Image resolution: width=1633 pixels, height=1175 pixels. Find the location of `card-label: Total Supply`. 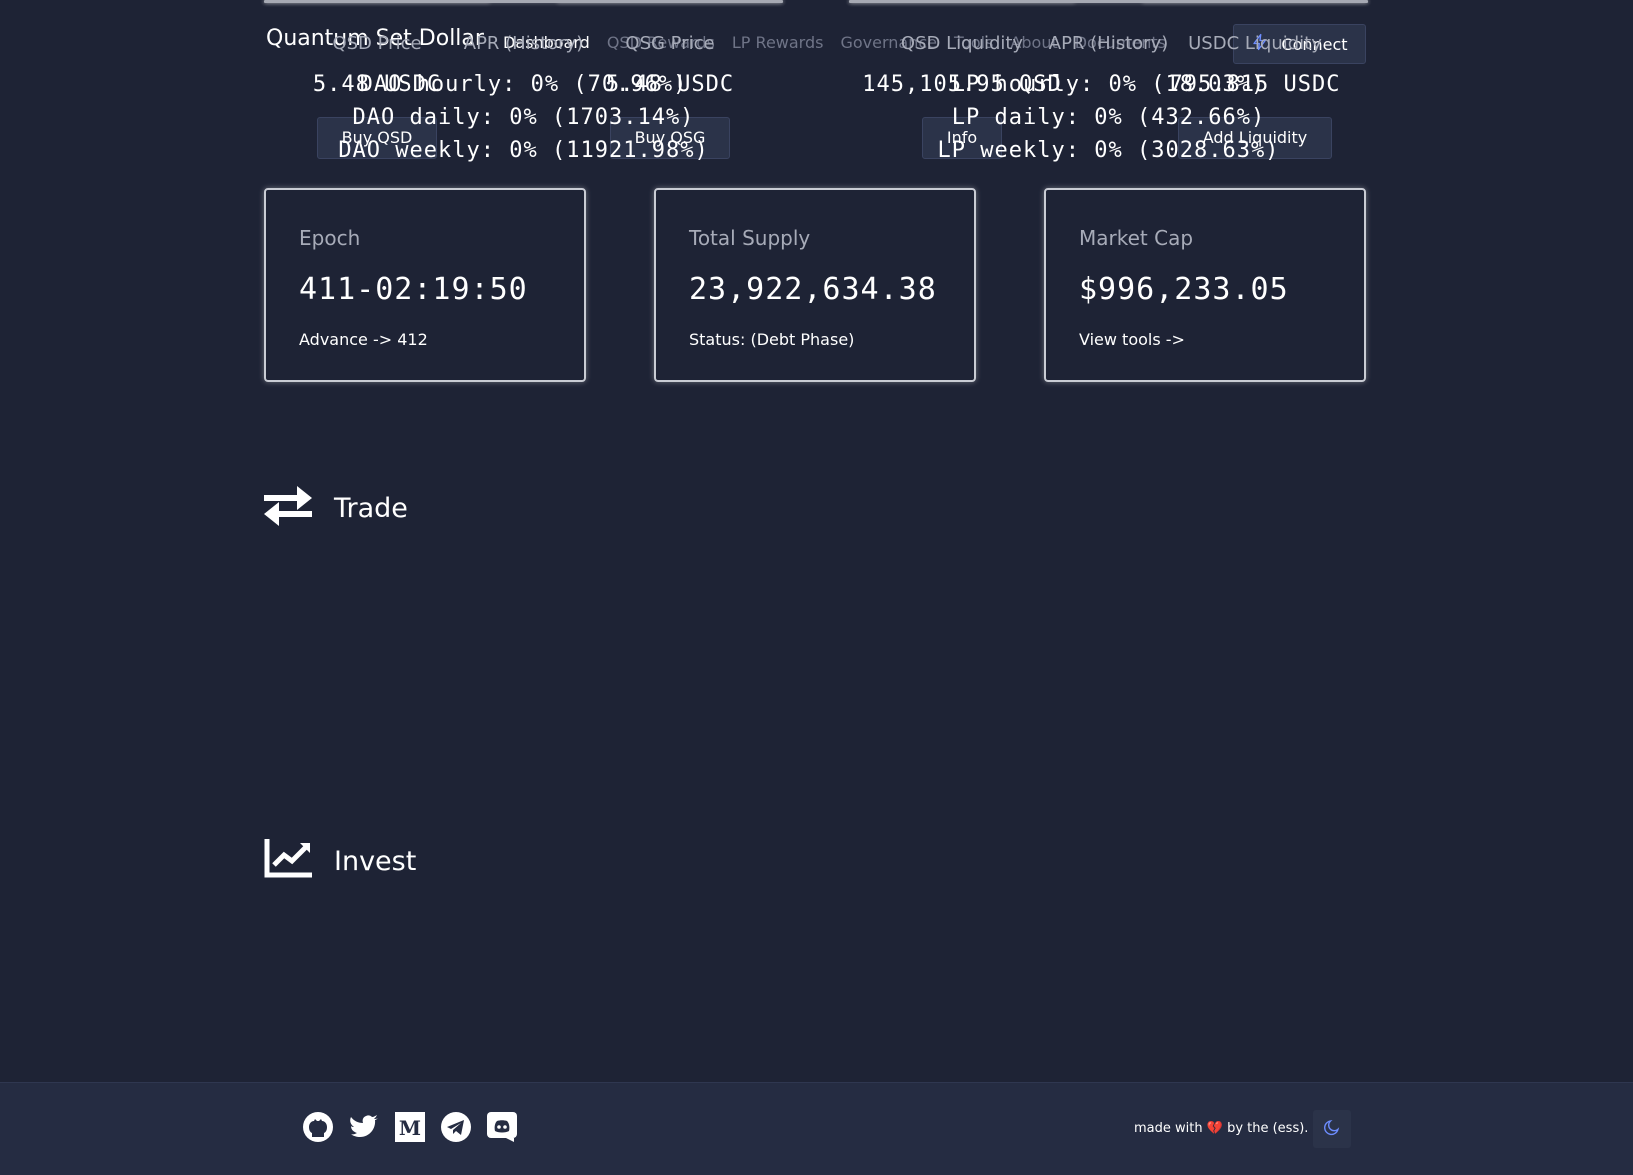

card-label: Total Supply is located at coordinates (750, 238).